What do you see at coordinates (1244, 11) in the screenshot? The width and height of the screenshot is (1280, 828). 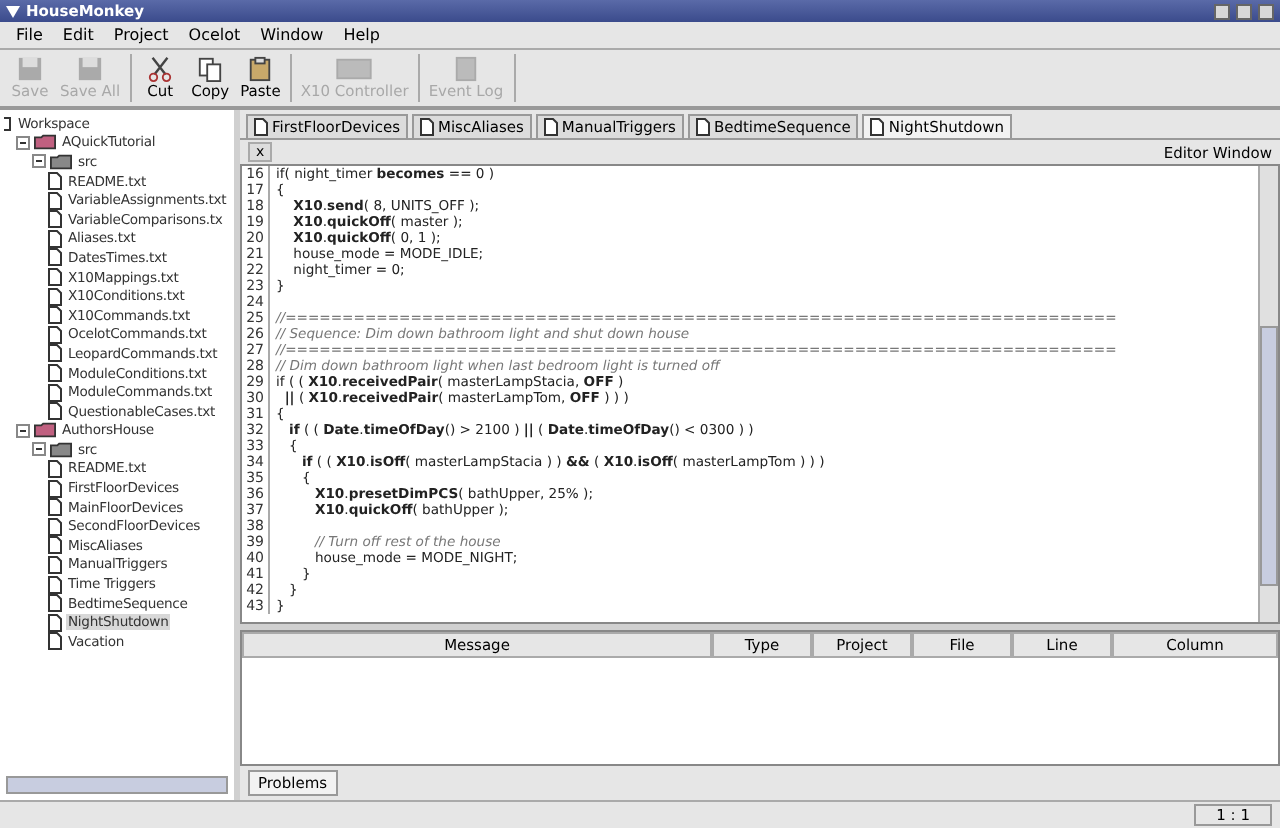 I see `maximize-button` at bounding box center [1244, 11].